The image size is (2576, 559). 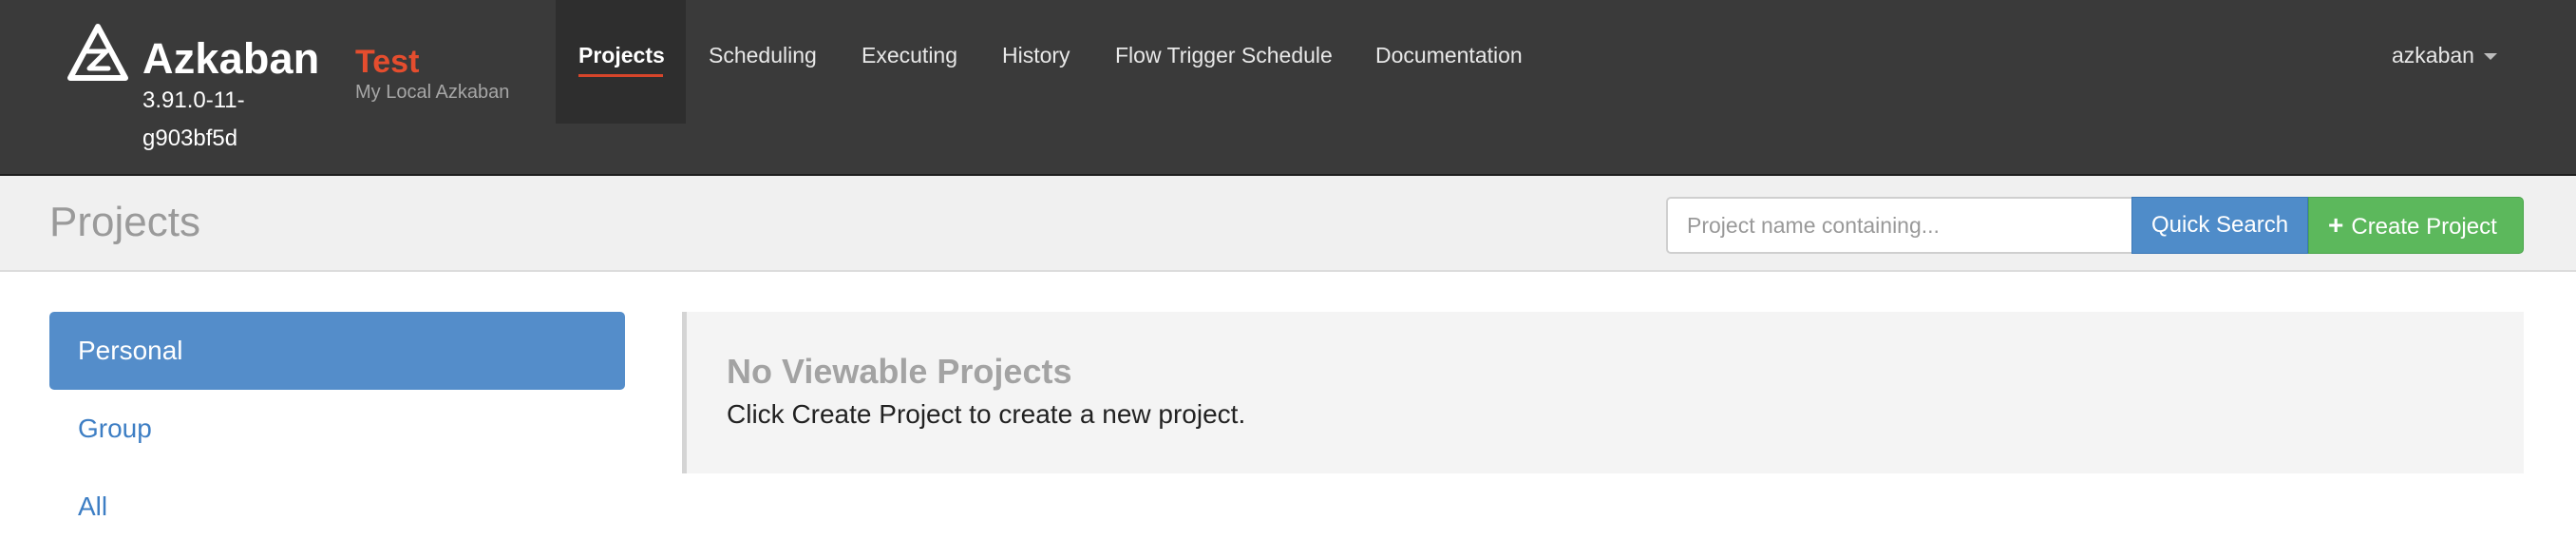 I want to click on azkaban-logo-icon, so click(x=97, y=53).